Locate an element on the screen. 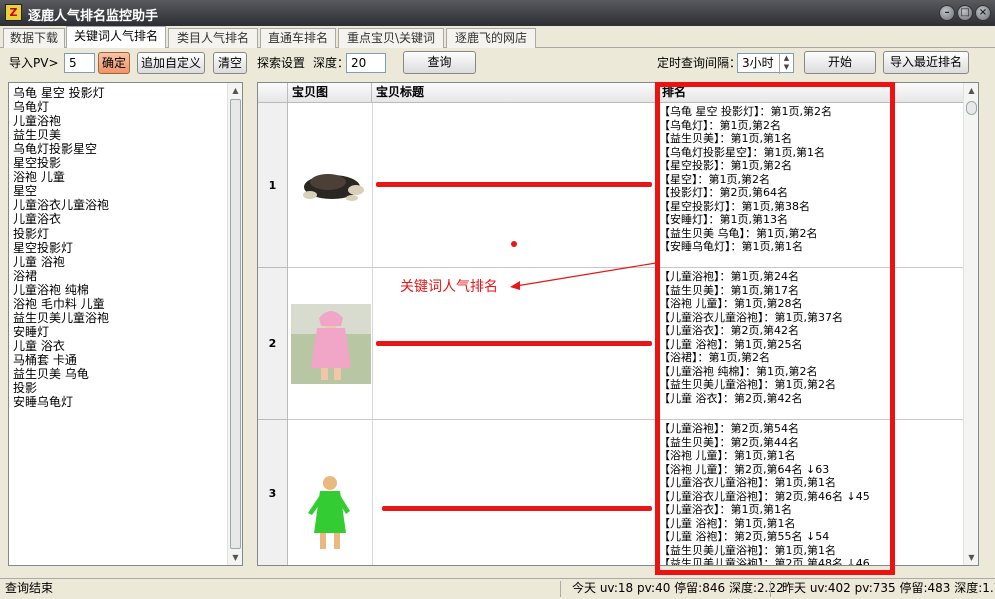  interval-select: 3小时 ▲ ▼ is located at coordinates (765, 63).